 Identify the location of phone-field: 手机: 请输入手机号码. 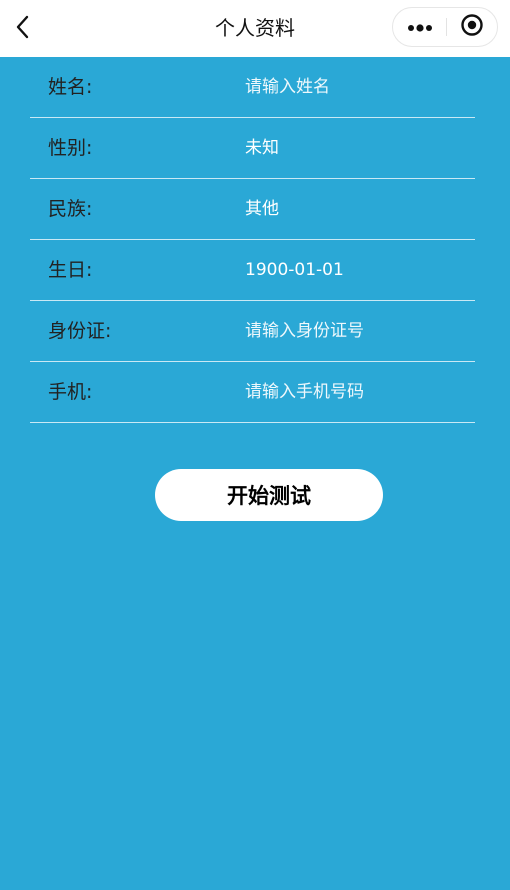
(252, 392).